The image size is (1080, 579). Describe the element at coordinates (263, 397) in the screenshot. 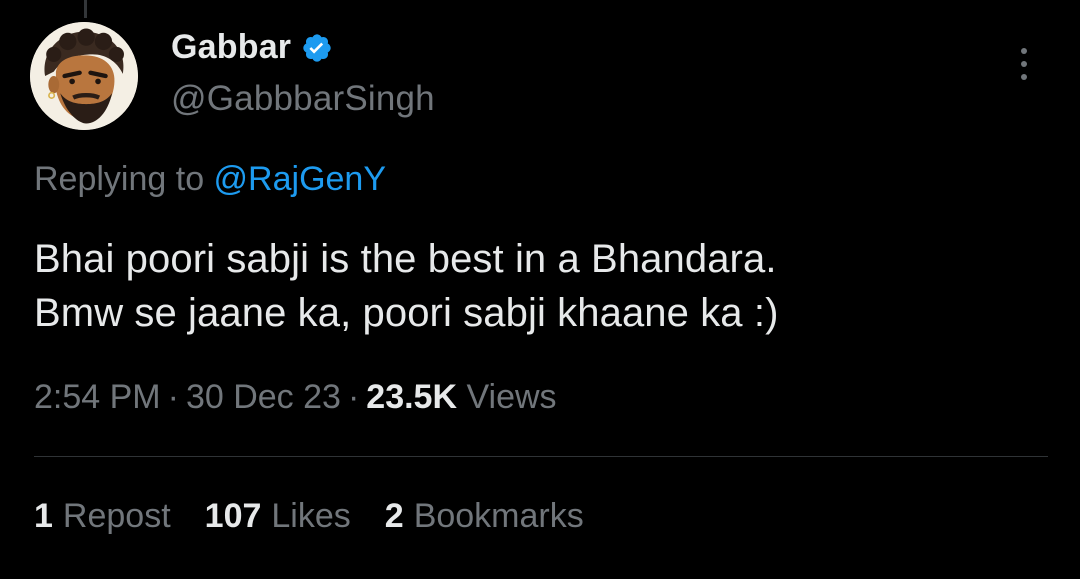

I see `tweet-date: 30 Dec 23` at that location.